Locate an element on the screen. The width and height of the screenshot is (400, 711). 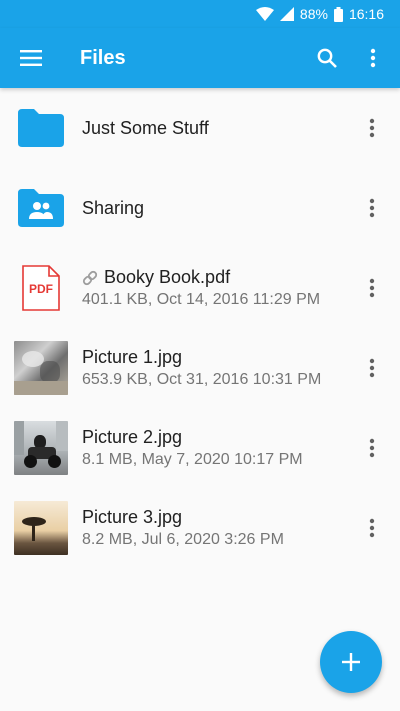
file-name: Picture 3.jpg is located at coordinates (132, 517).